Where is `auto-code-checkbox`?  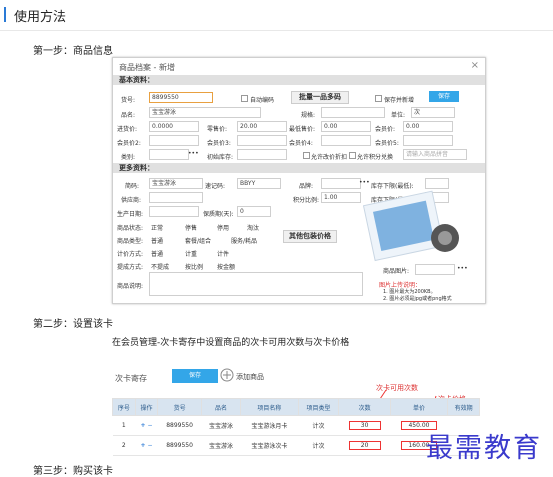
auto-code-checkbox is located at coordinates (244, 98).